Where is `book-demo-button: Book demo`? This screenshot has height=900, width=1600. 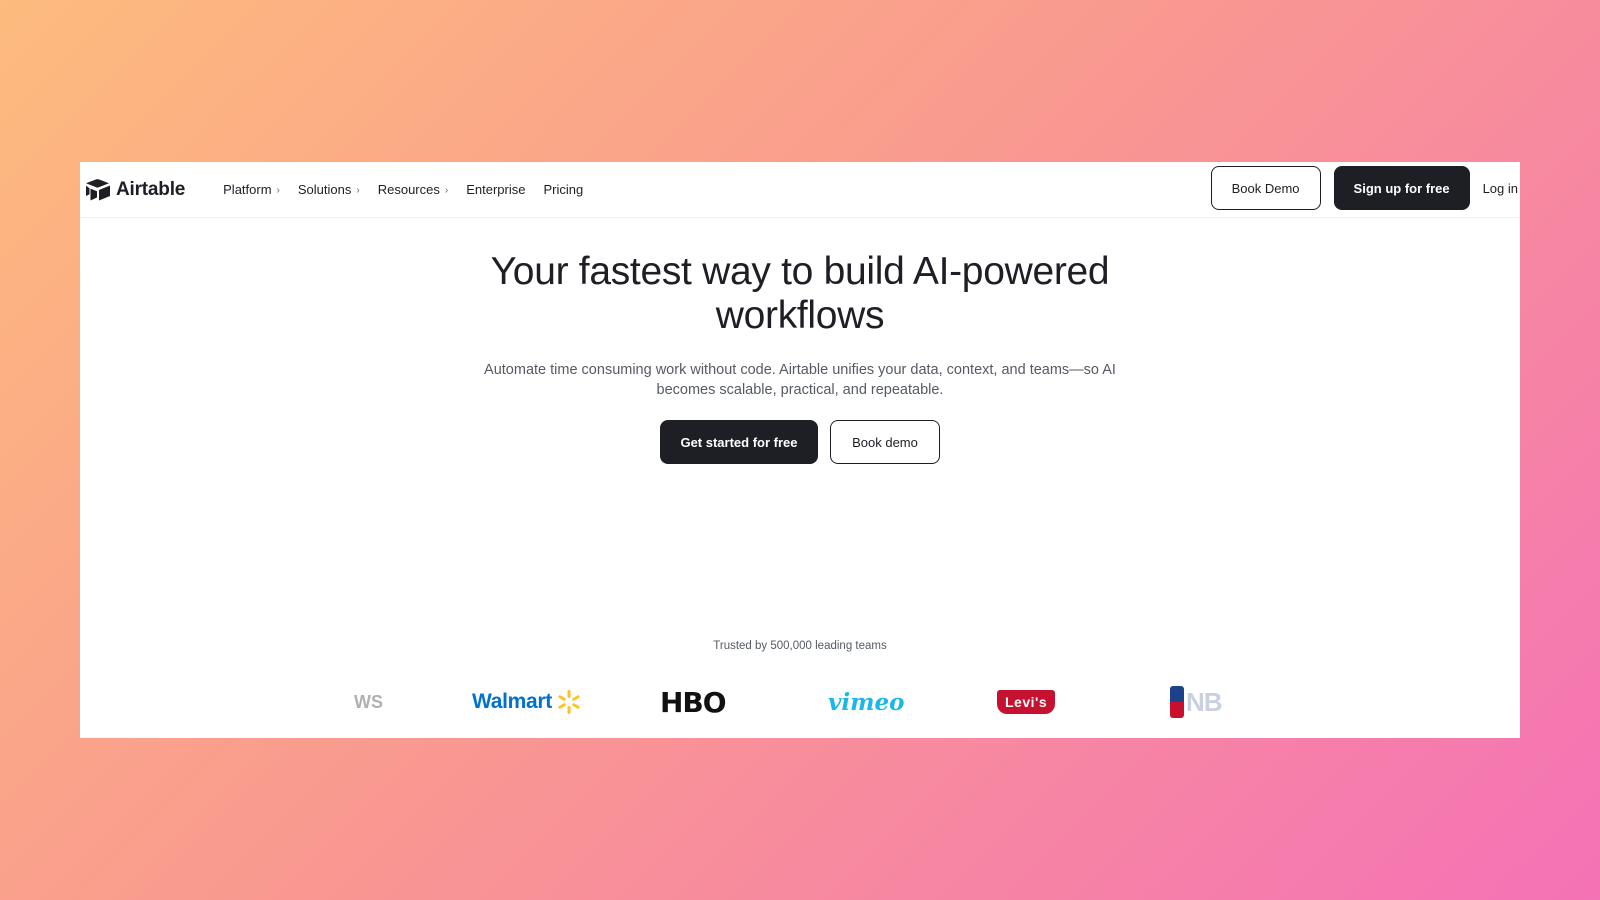 book-demo-button: Book demo is located at coordinates (885, 442).